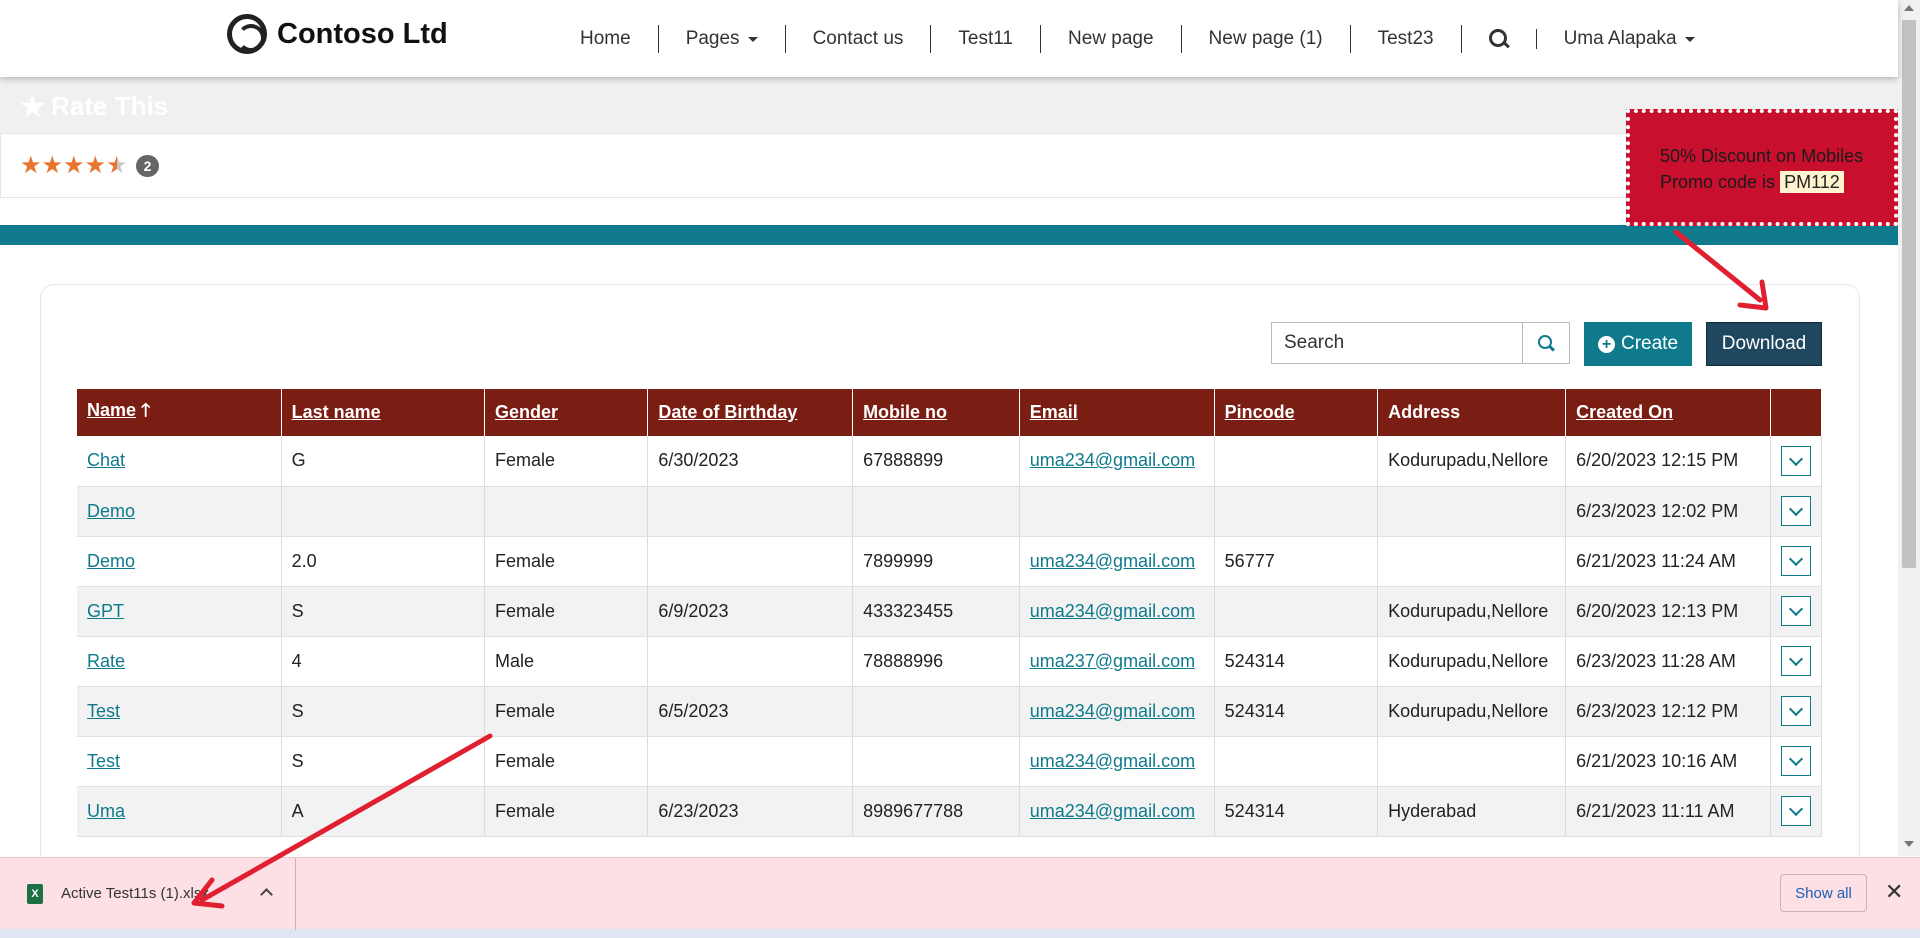  What do you see at coordinates (1117, 511) in the screenshot?
I see `cell-email` at bounding box center [1117, 511].